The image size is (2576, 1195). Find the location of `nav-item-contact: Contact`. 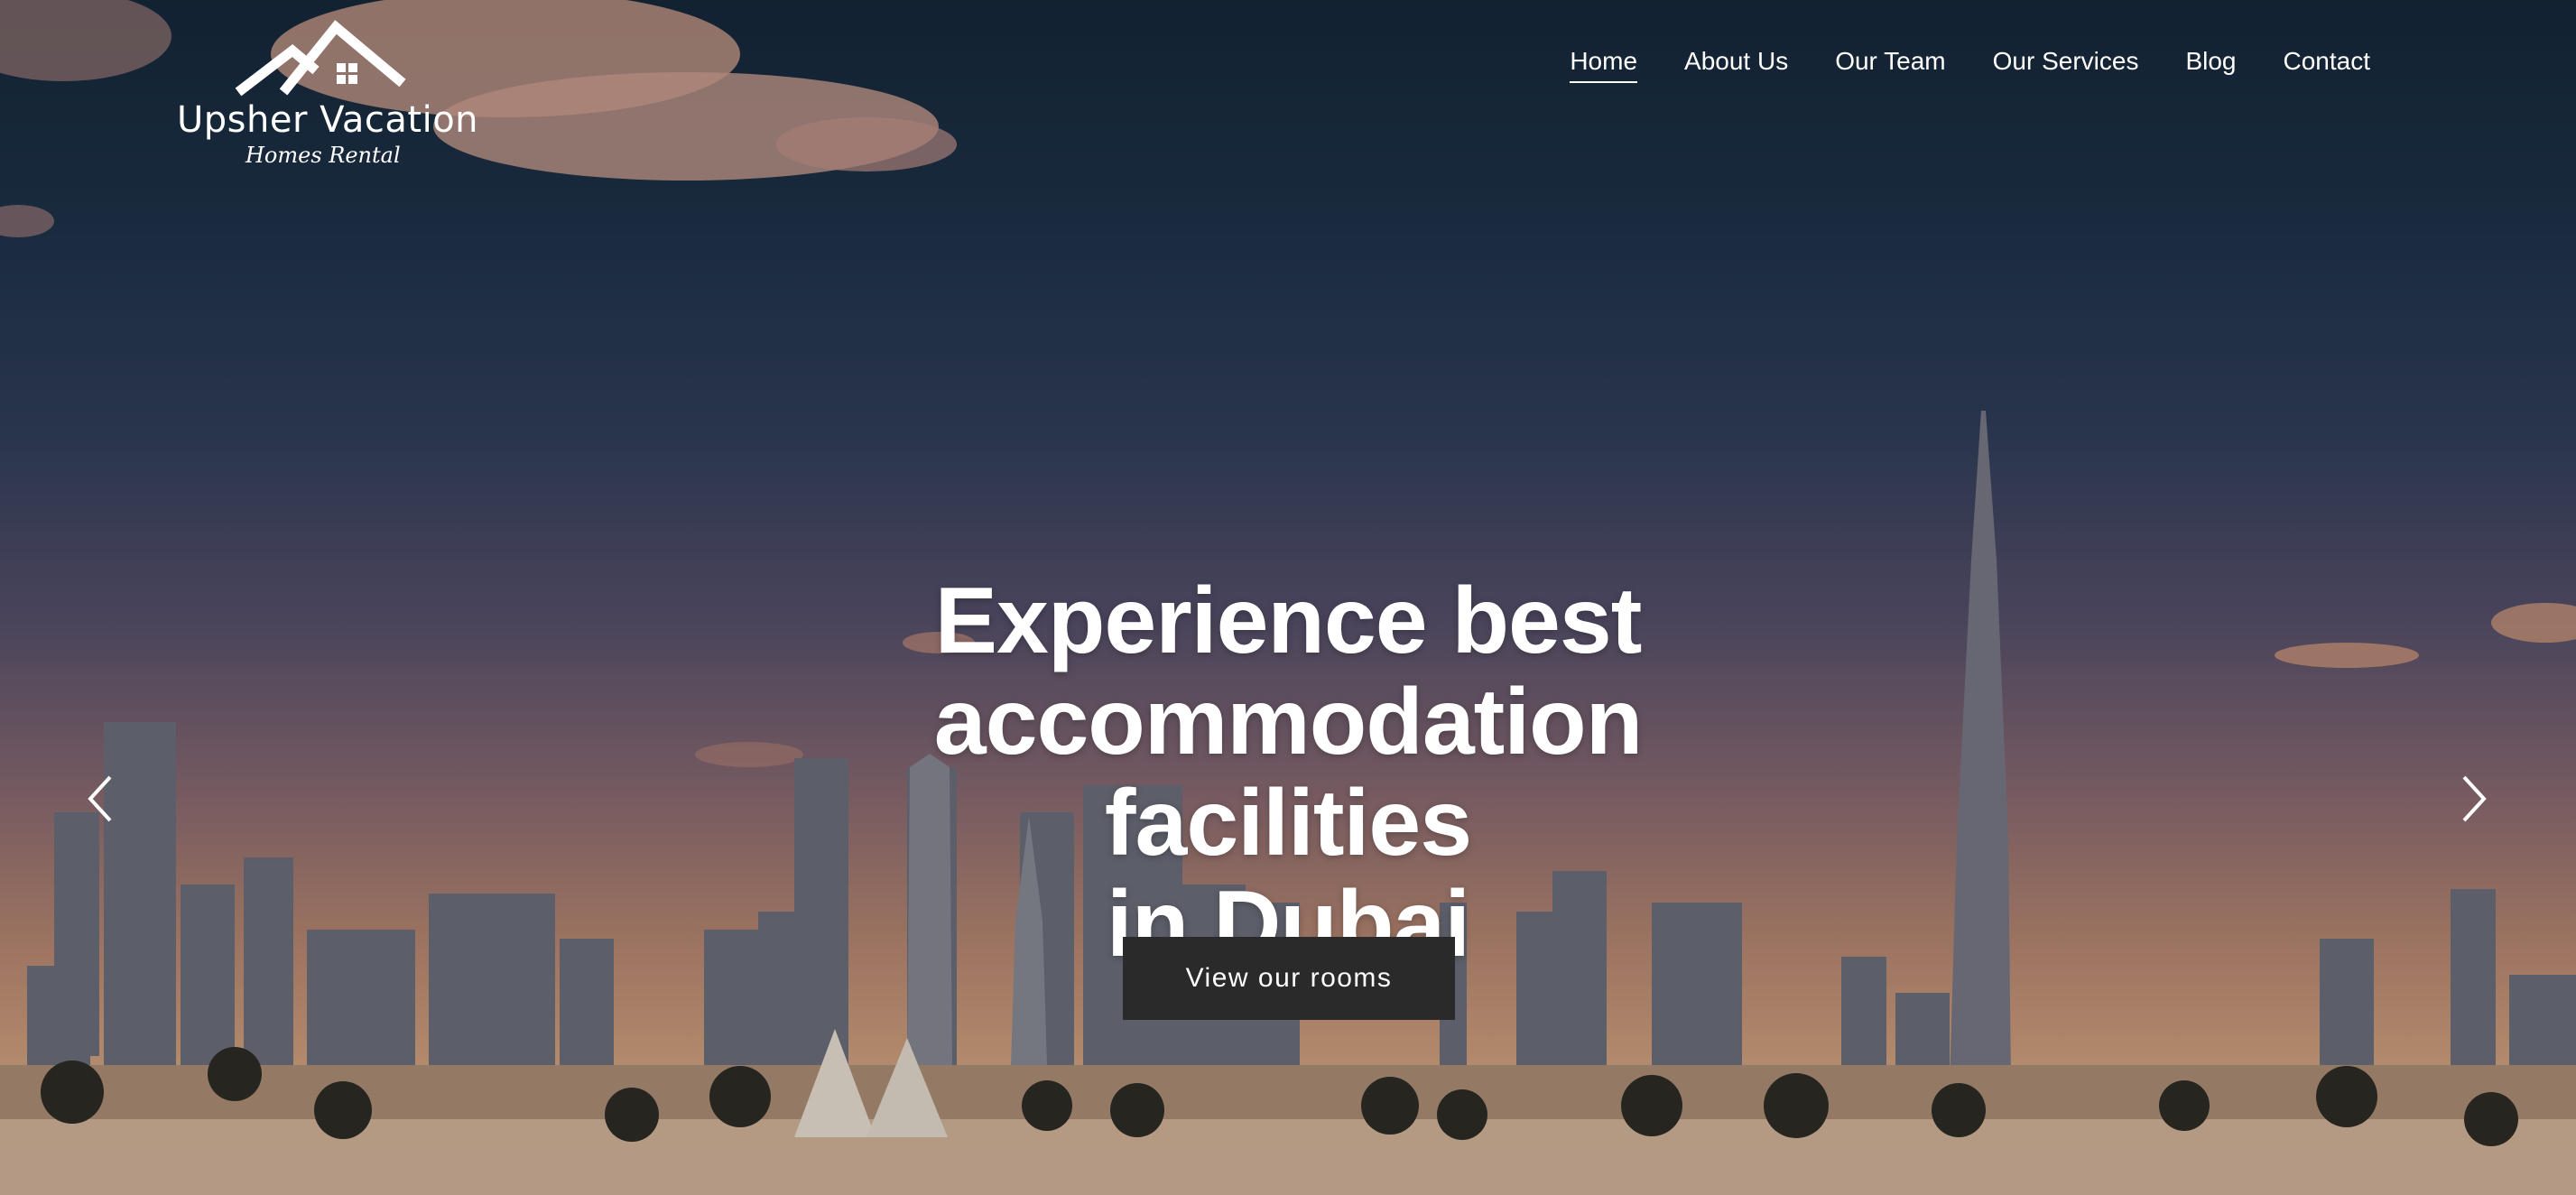

nav-item-contact: Contact is located at coordinates (2327, 65).